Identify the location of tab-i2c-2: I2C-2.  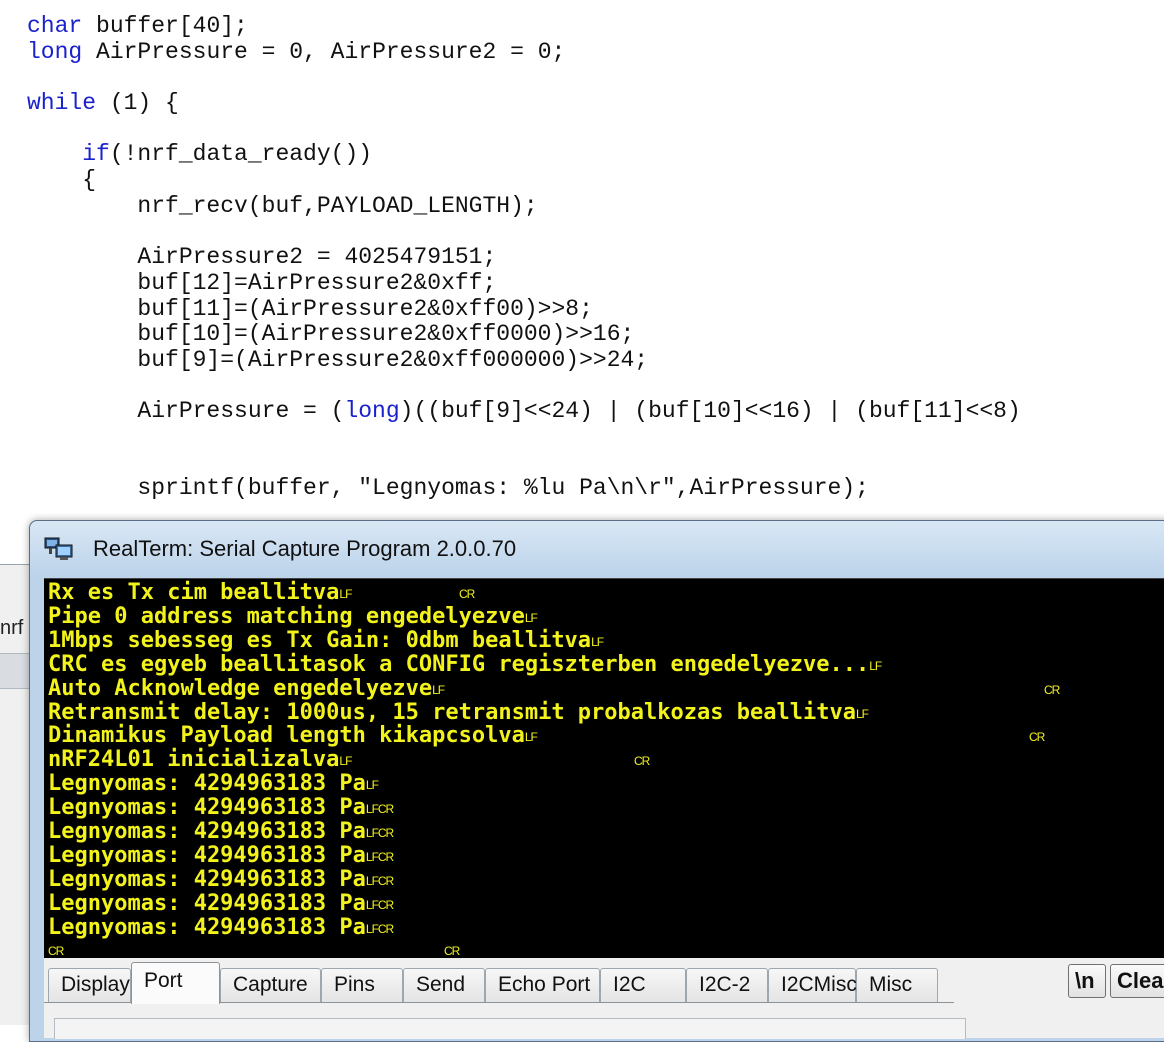
(727, 985).